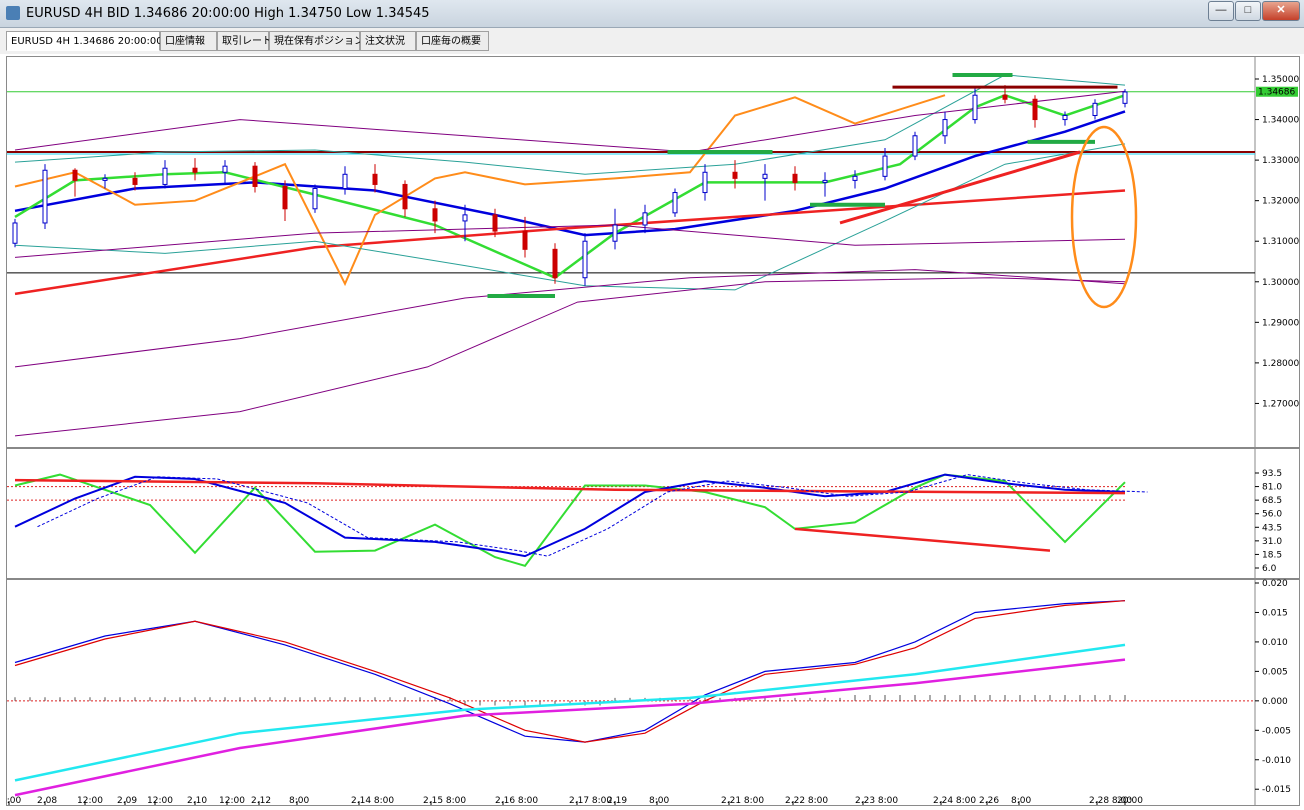  What do you see at coordinates (1280, 323) in the screenshot?
I see `y-tick-label: 1.29000` at bounding box center [1280, 323].